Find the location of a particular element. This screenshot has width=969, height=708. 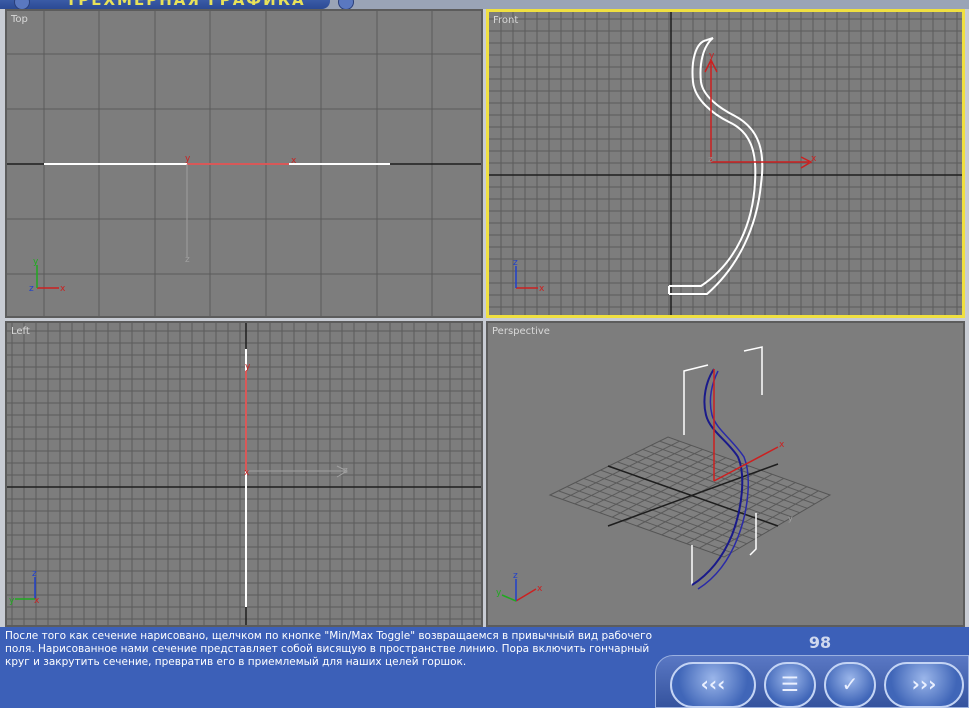

top-gizmo-z-label: z is located at coordinates (187, 260).